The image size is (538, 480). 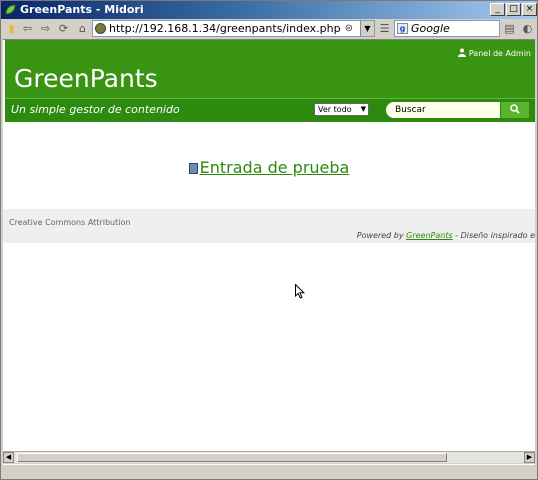 I want to click on trash-icon: ▤, so click(x=509, y=29).